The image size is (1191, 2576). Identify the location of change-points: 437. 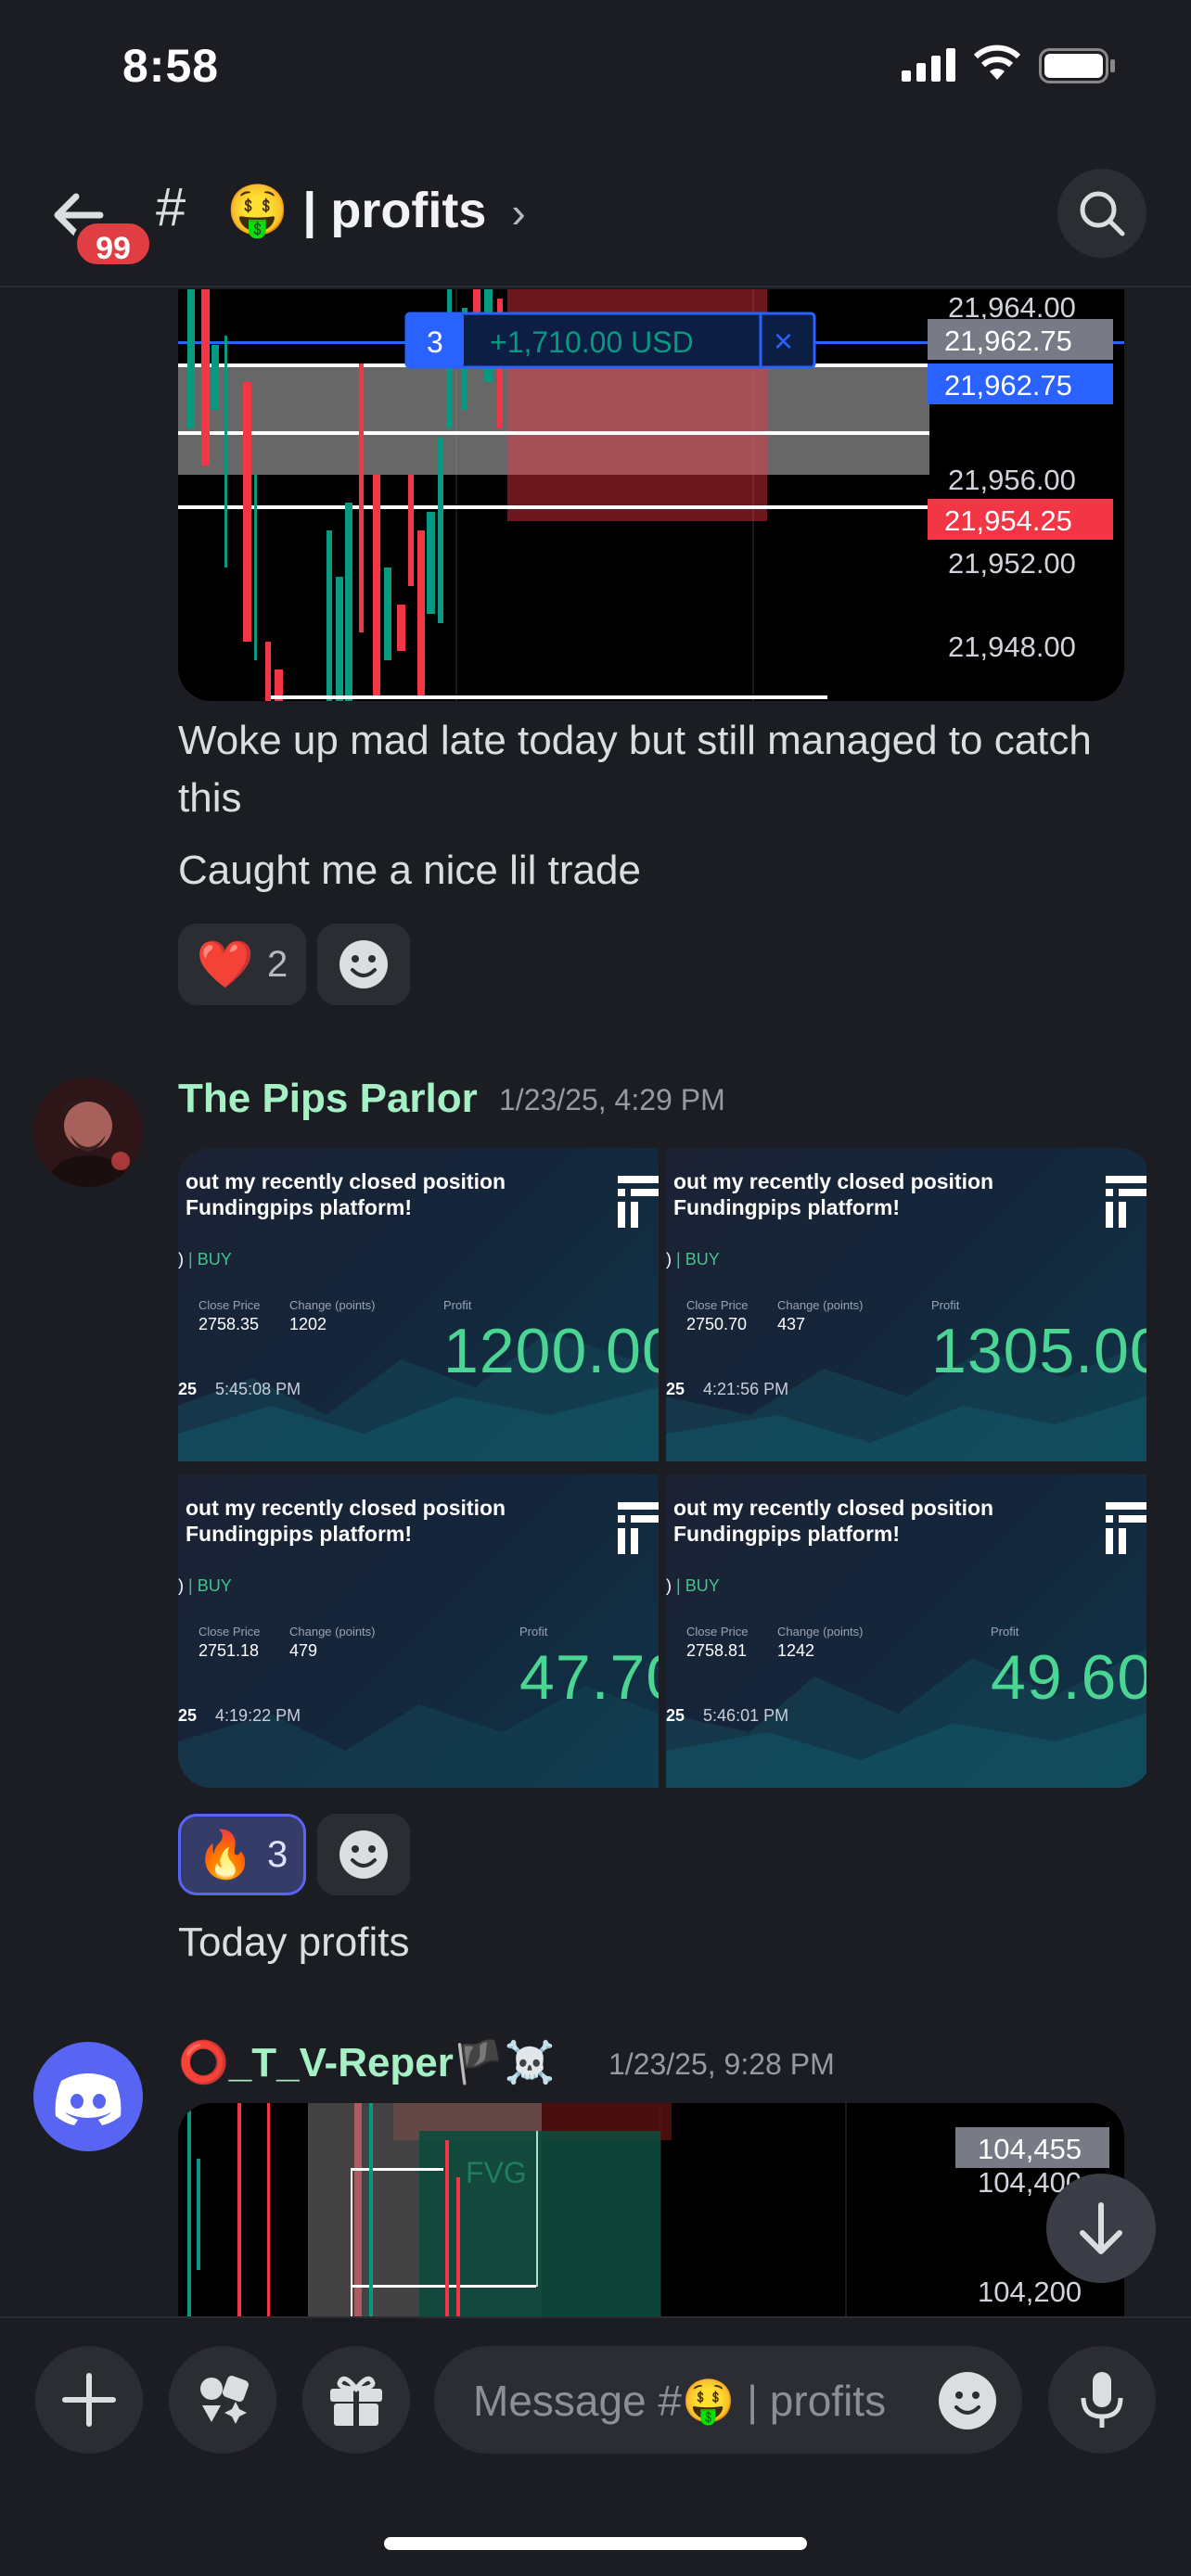
(791, 1324).